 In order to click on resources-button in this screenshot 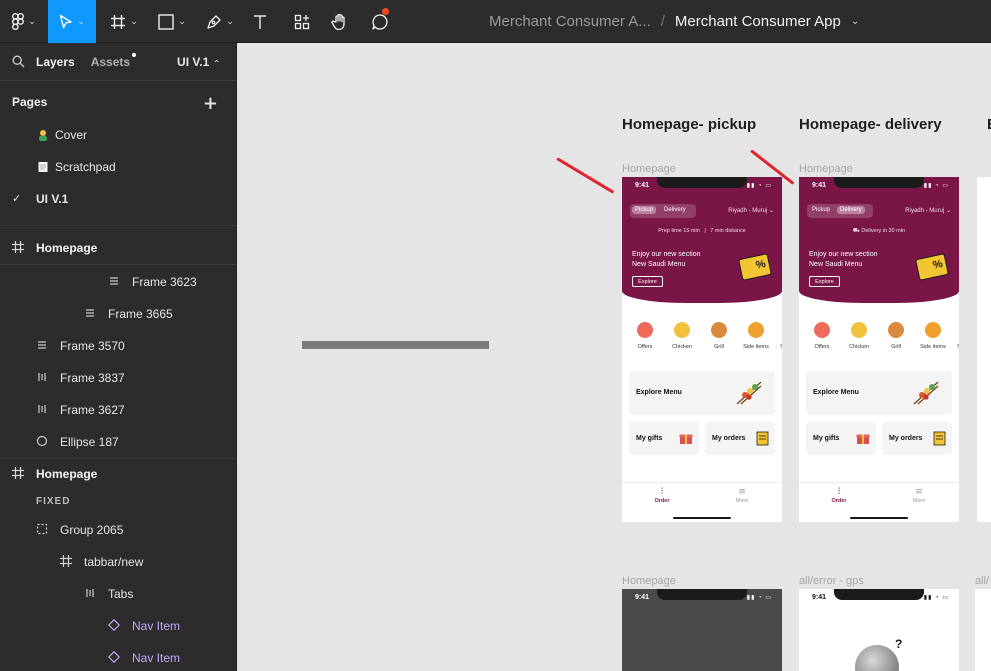, I will do `click(302, 21)`.